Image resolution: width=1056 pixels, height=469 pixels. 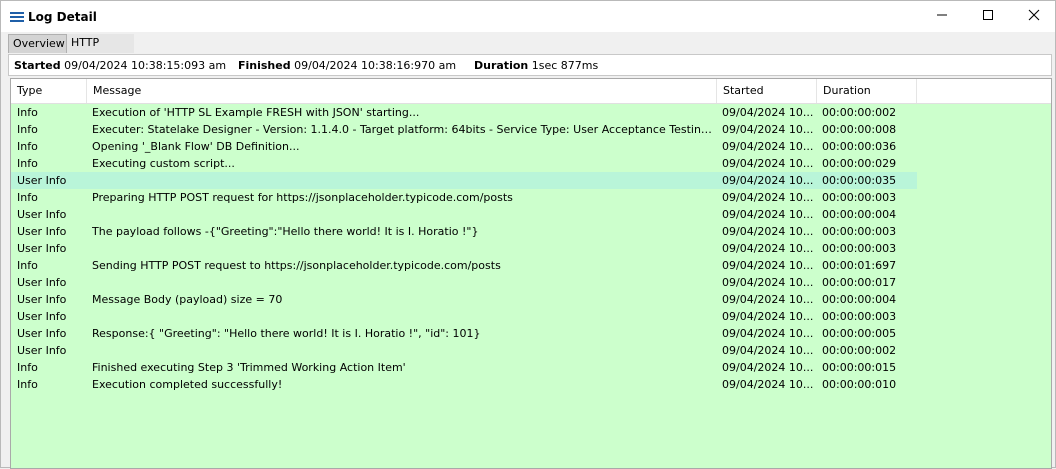 I want to click on cell-duration: 00:00:00:008, so click(x=859, y=129).